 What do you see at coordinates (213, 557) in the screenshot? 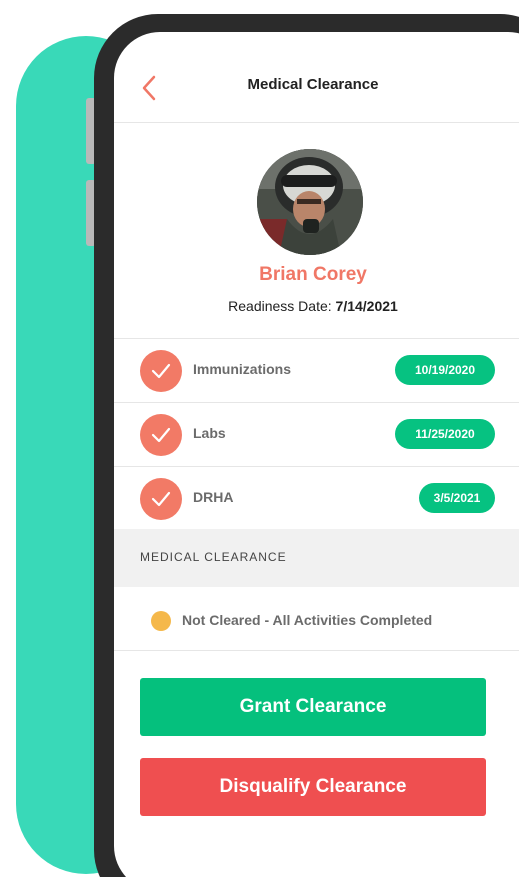
I see `section-label: MEDICAL CLEARANCE` at bounding box center [213, 557].